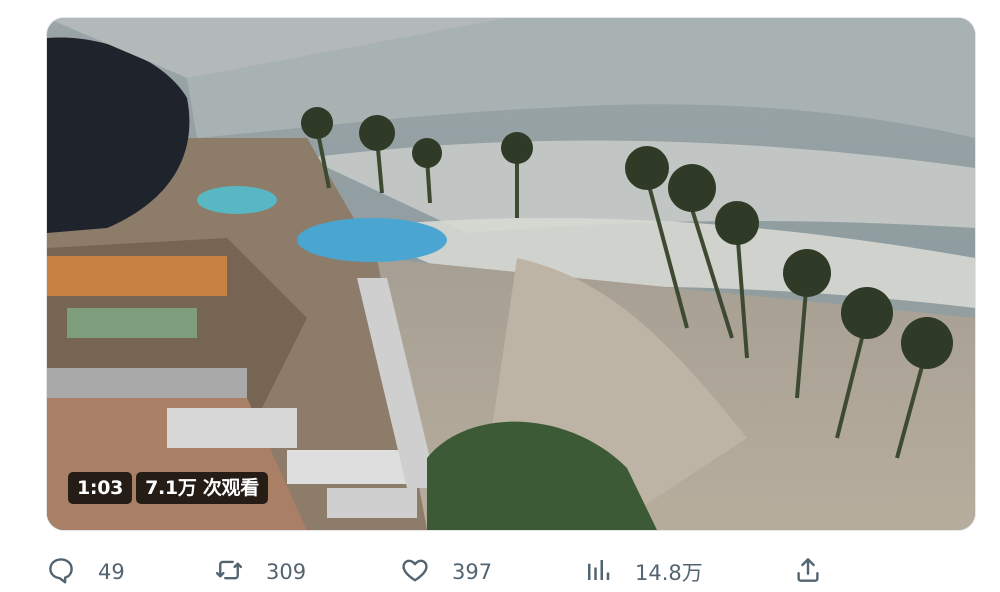 Image resolution: width=1000 pixels, height=592 pixels. What do you see at coordinates (446, 572) in the screenshot?
I see `like-button: 397` at bounding box center [446, 572].